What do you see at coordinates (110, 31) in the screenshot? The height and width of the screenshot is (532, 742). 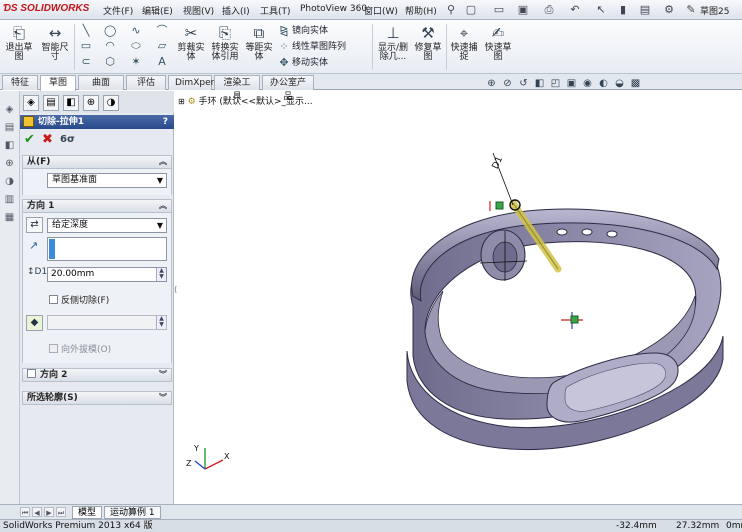 I see `circle-icon: ◯` at bounding box center [110, 31].